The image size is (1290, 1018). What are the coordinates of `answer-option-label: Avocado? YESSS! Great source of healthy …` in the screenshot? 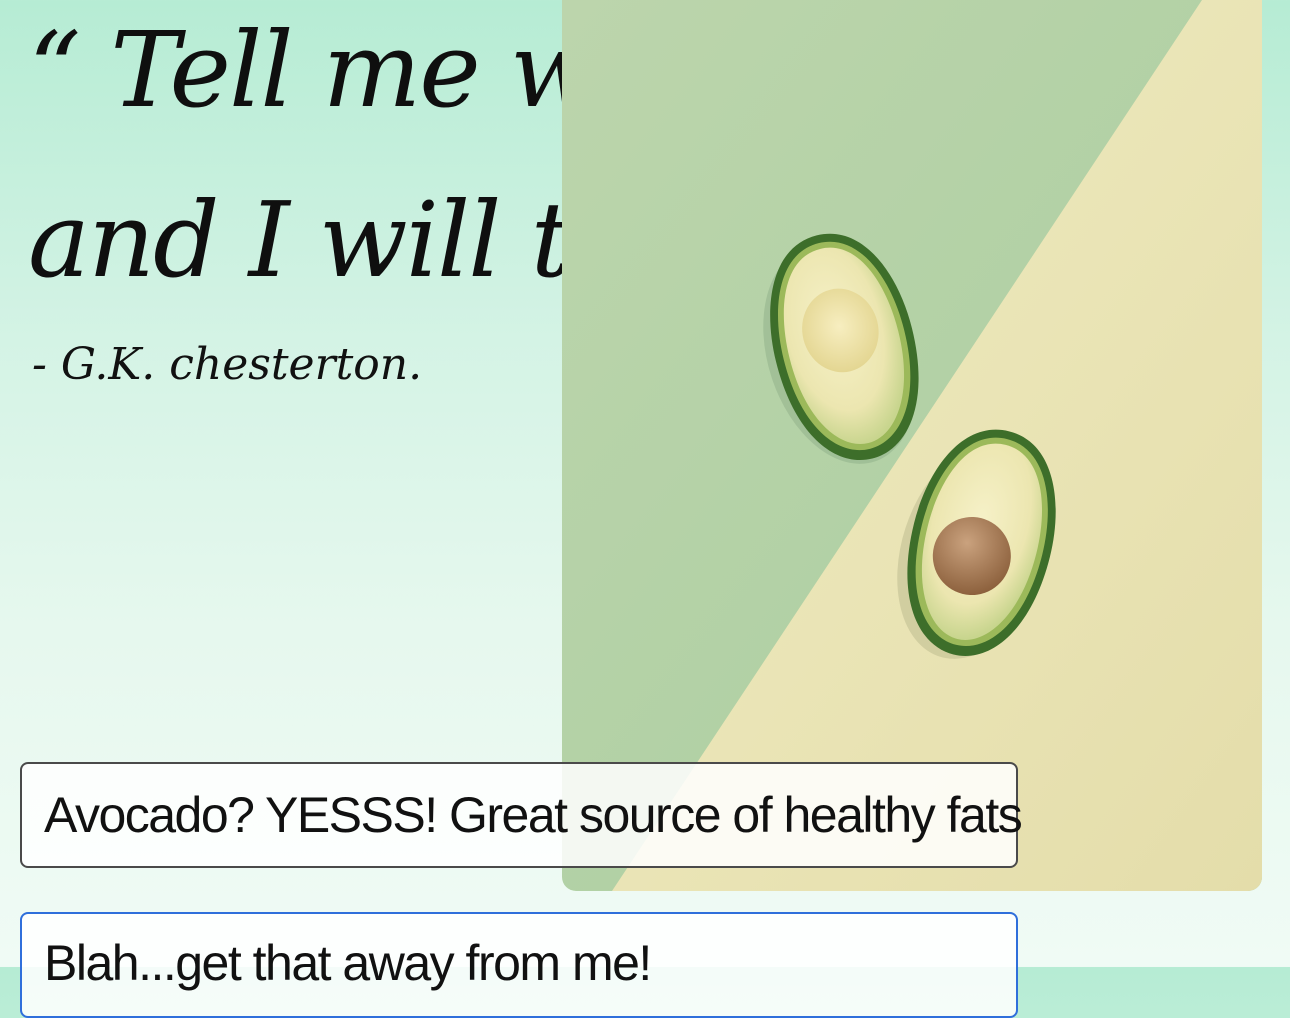 It's located at (533, 815).